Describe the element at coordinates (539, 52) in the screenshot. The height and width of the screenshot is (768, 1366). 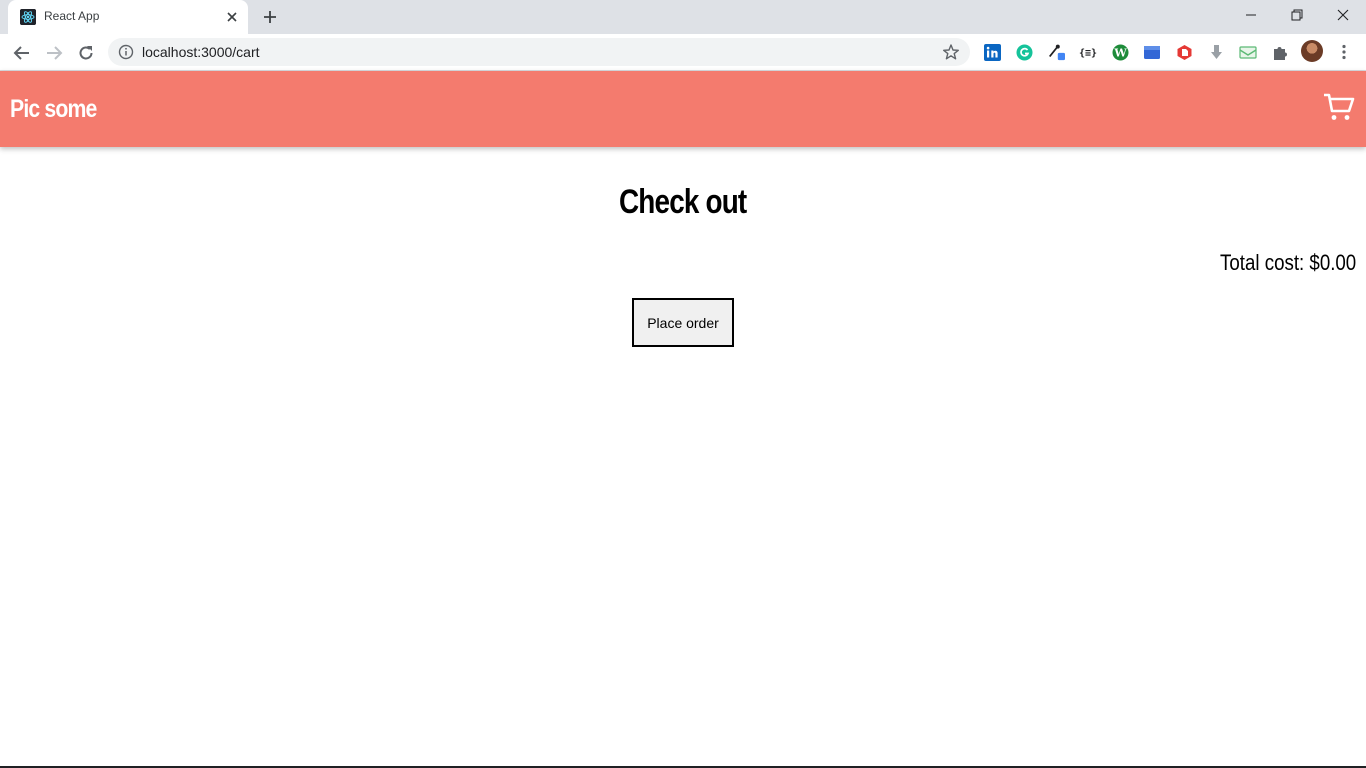
I see `address-bar: localhost:3000/cart` at that location.